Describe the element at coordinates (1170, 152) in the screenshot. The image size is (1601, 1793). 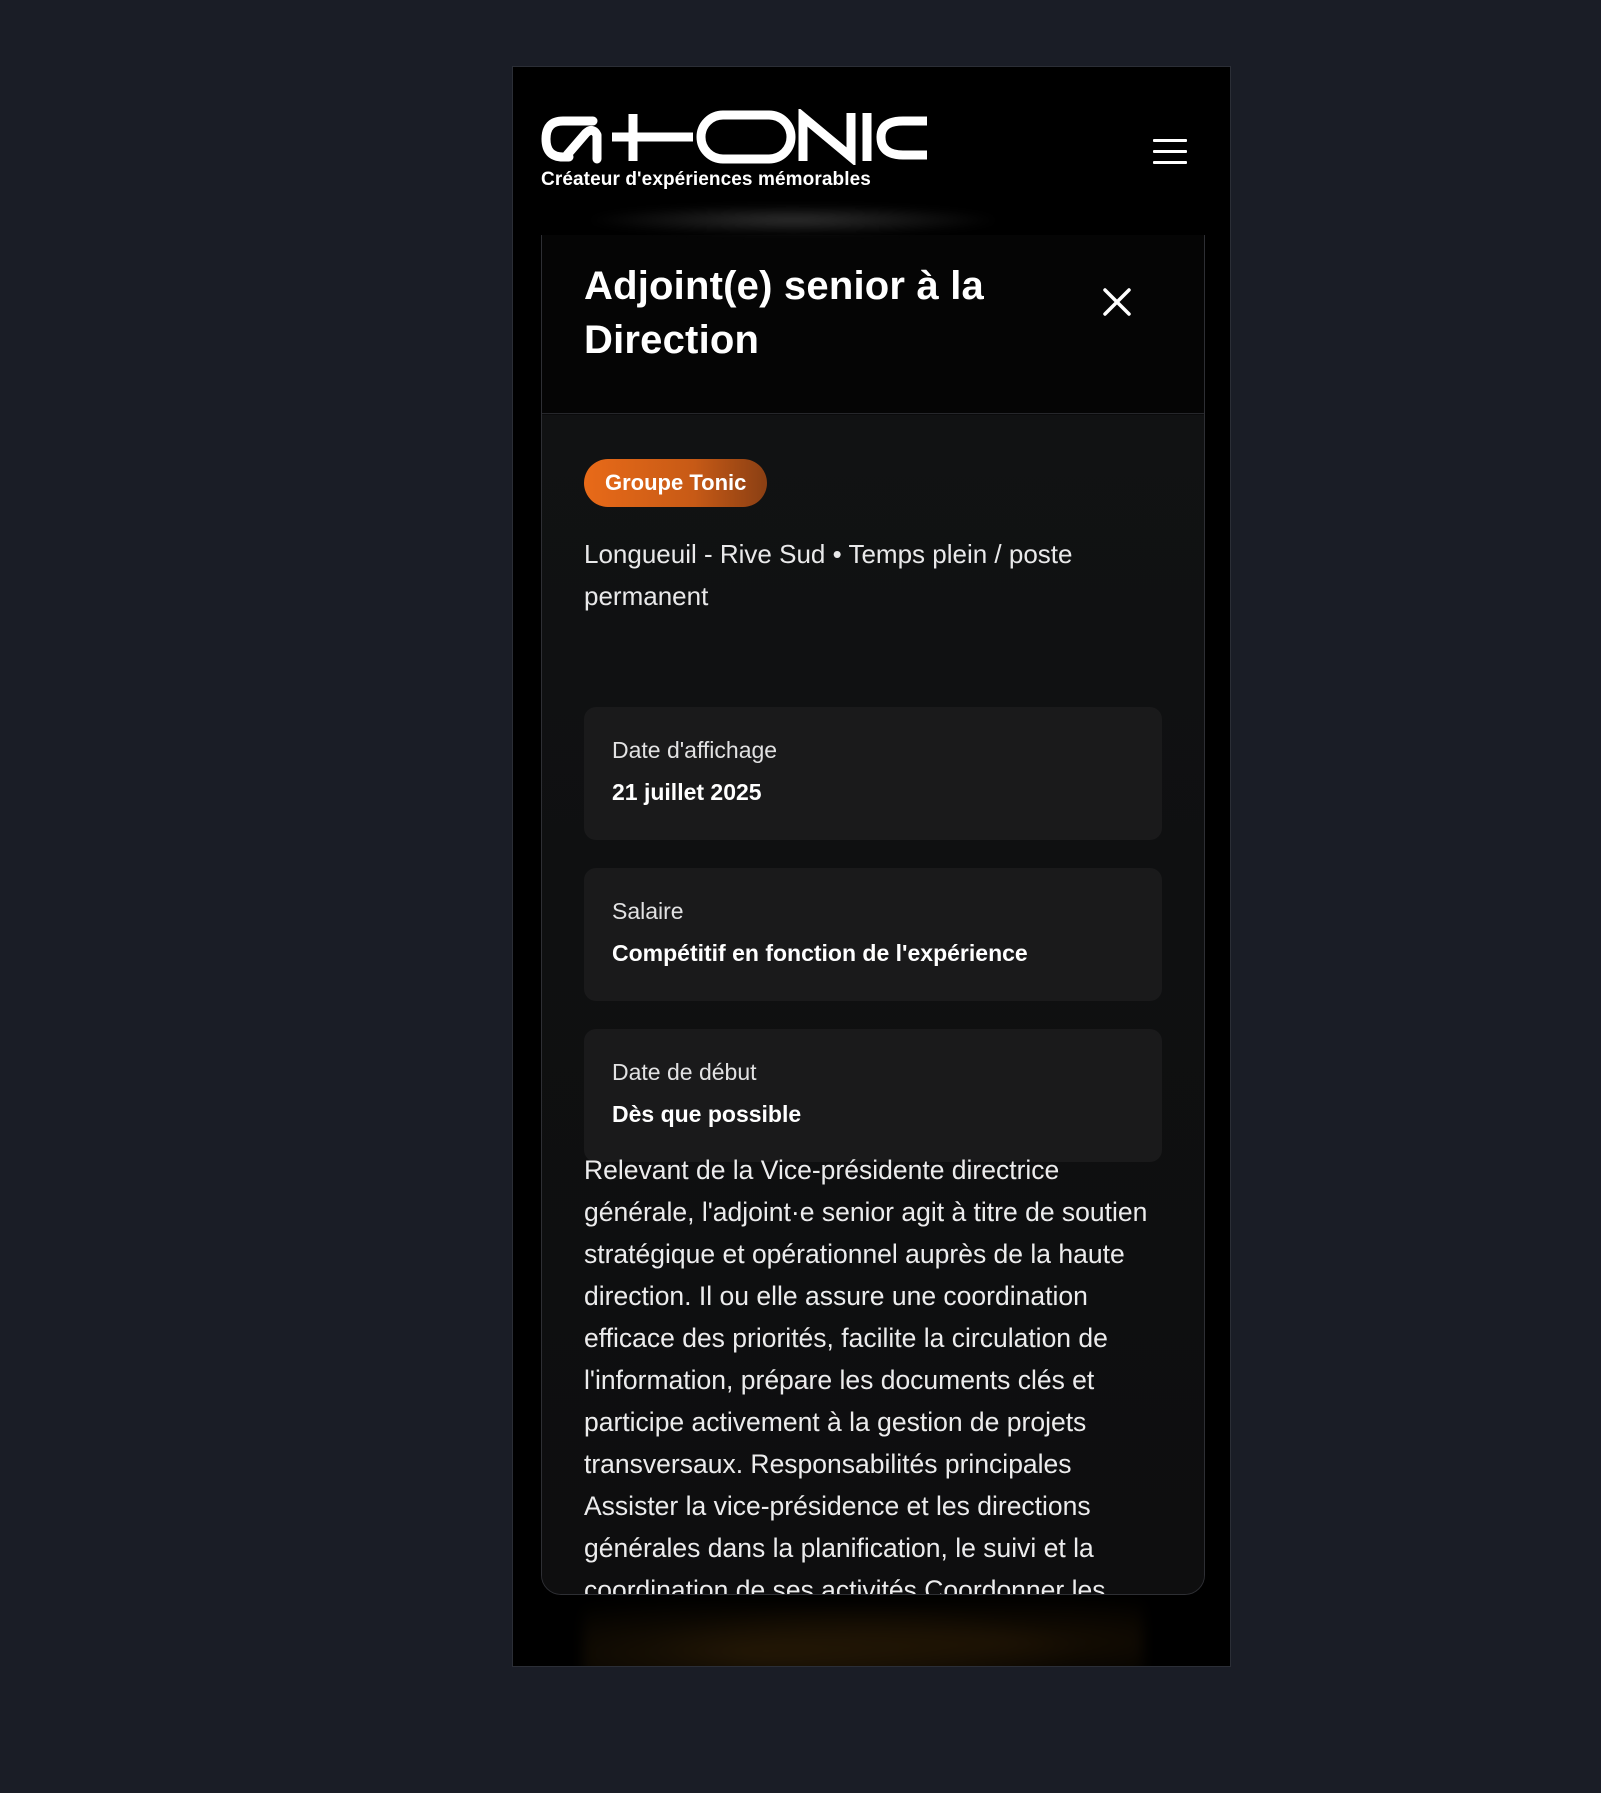
I see `menu-button` at that location.